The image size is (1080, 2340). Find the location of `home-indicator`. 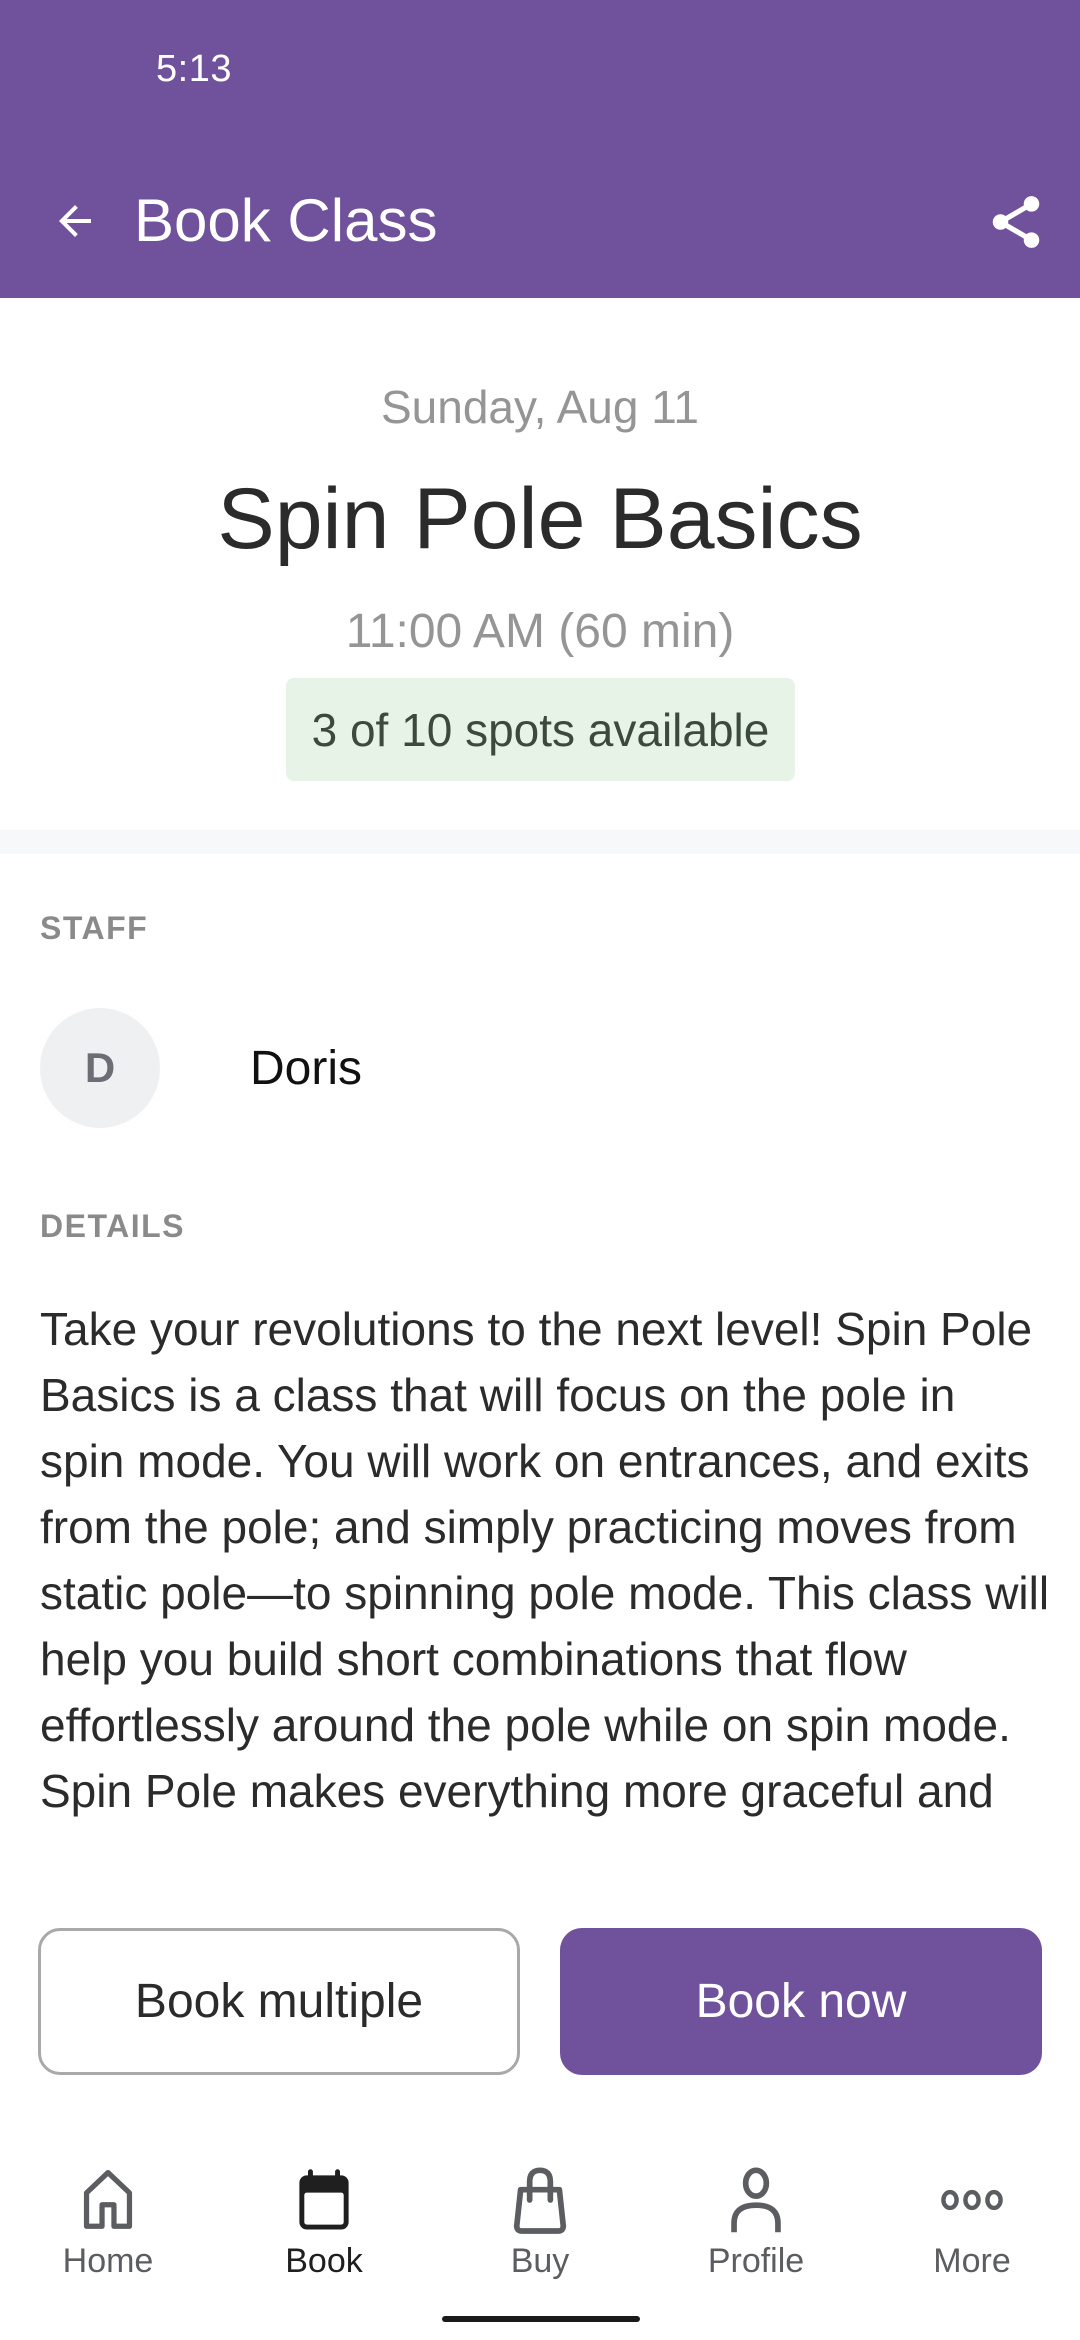

home-indicator is located at coordinates (541, 2319).